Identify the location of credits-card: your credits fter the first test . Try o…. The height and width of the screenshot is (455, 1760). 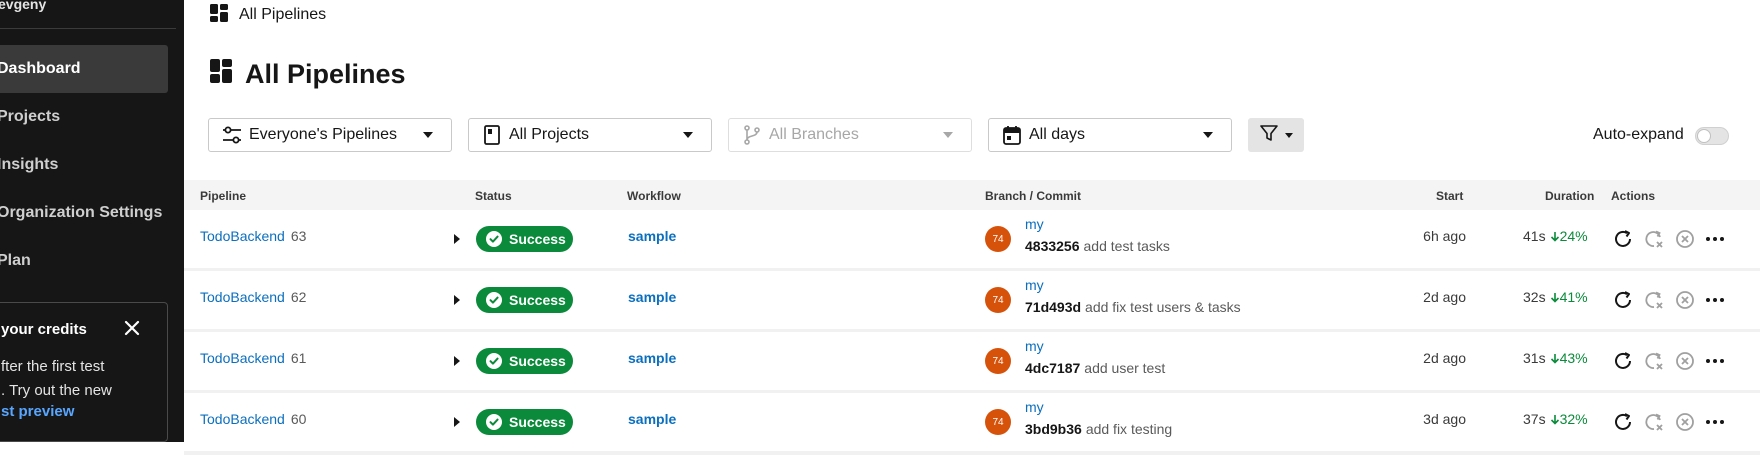
(84, 372).